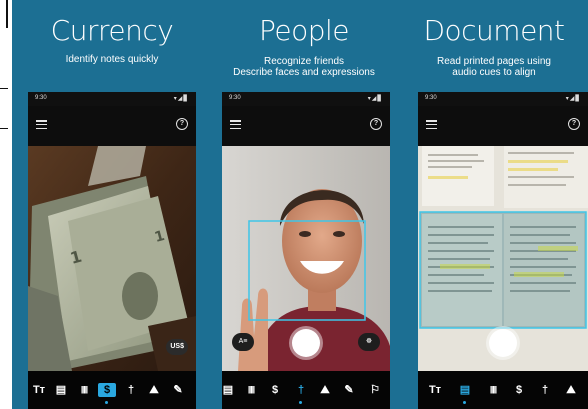  I want to click on subtitle-line: Identify notes quickly, so click(112, 59).